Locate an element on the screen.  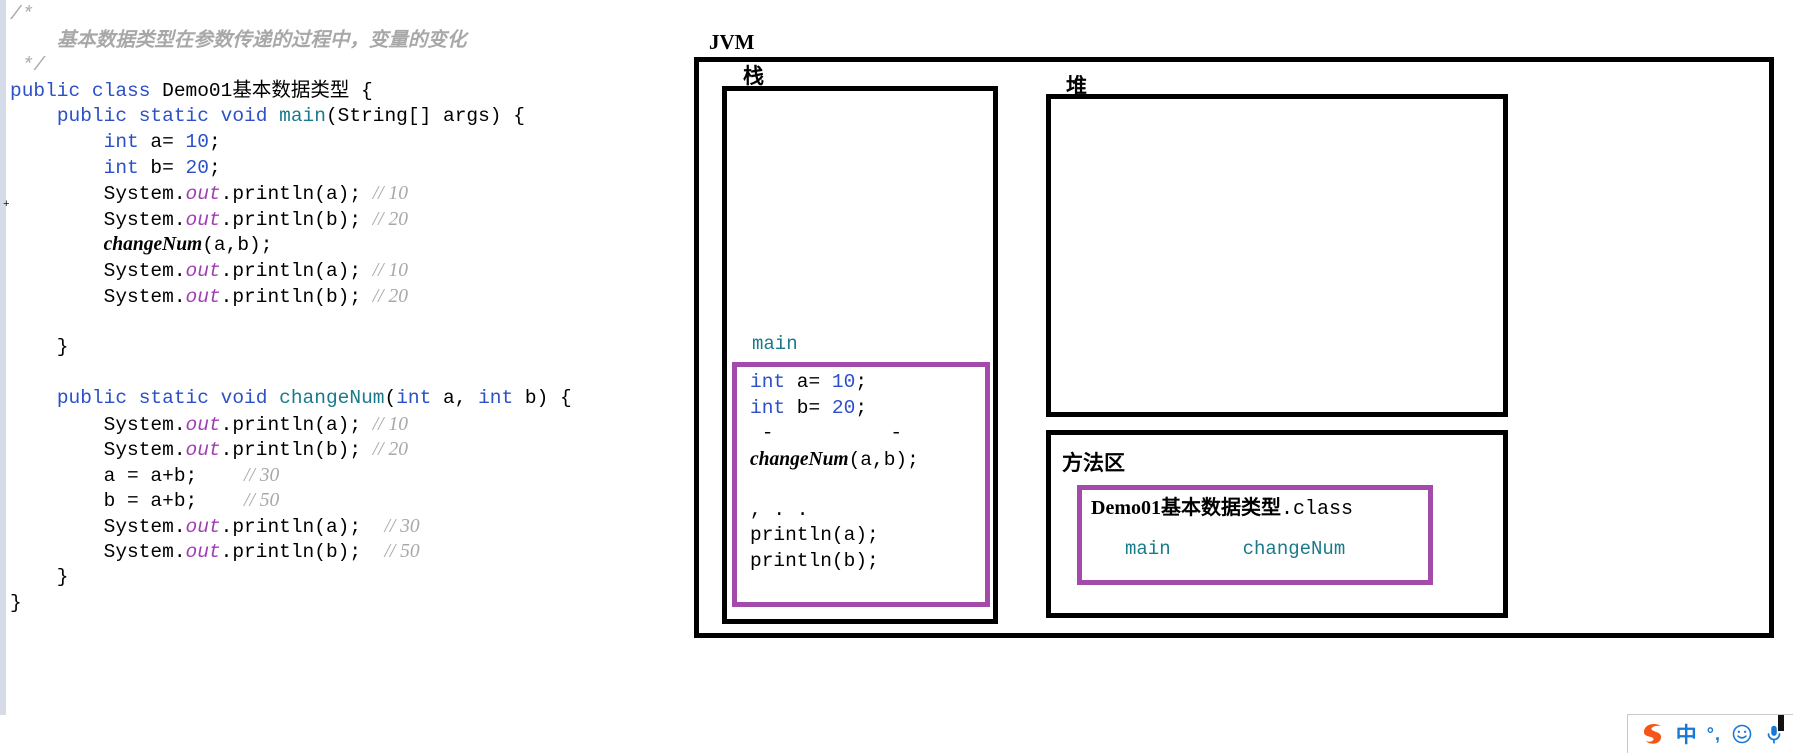
ime-language-toggle: 中 is located at coordinates (1686, 734).